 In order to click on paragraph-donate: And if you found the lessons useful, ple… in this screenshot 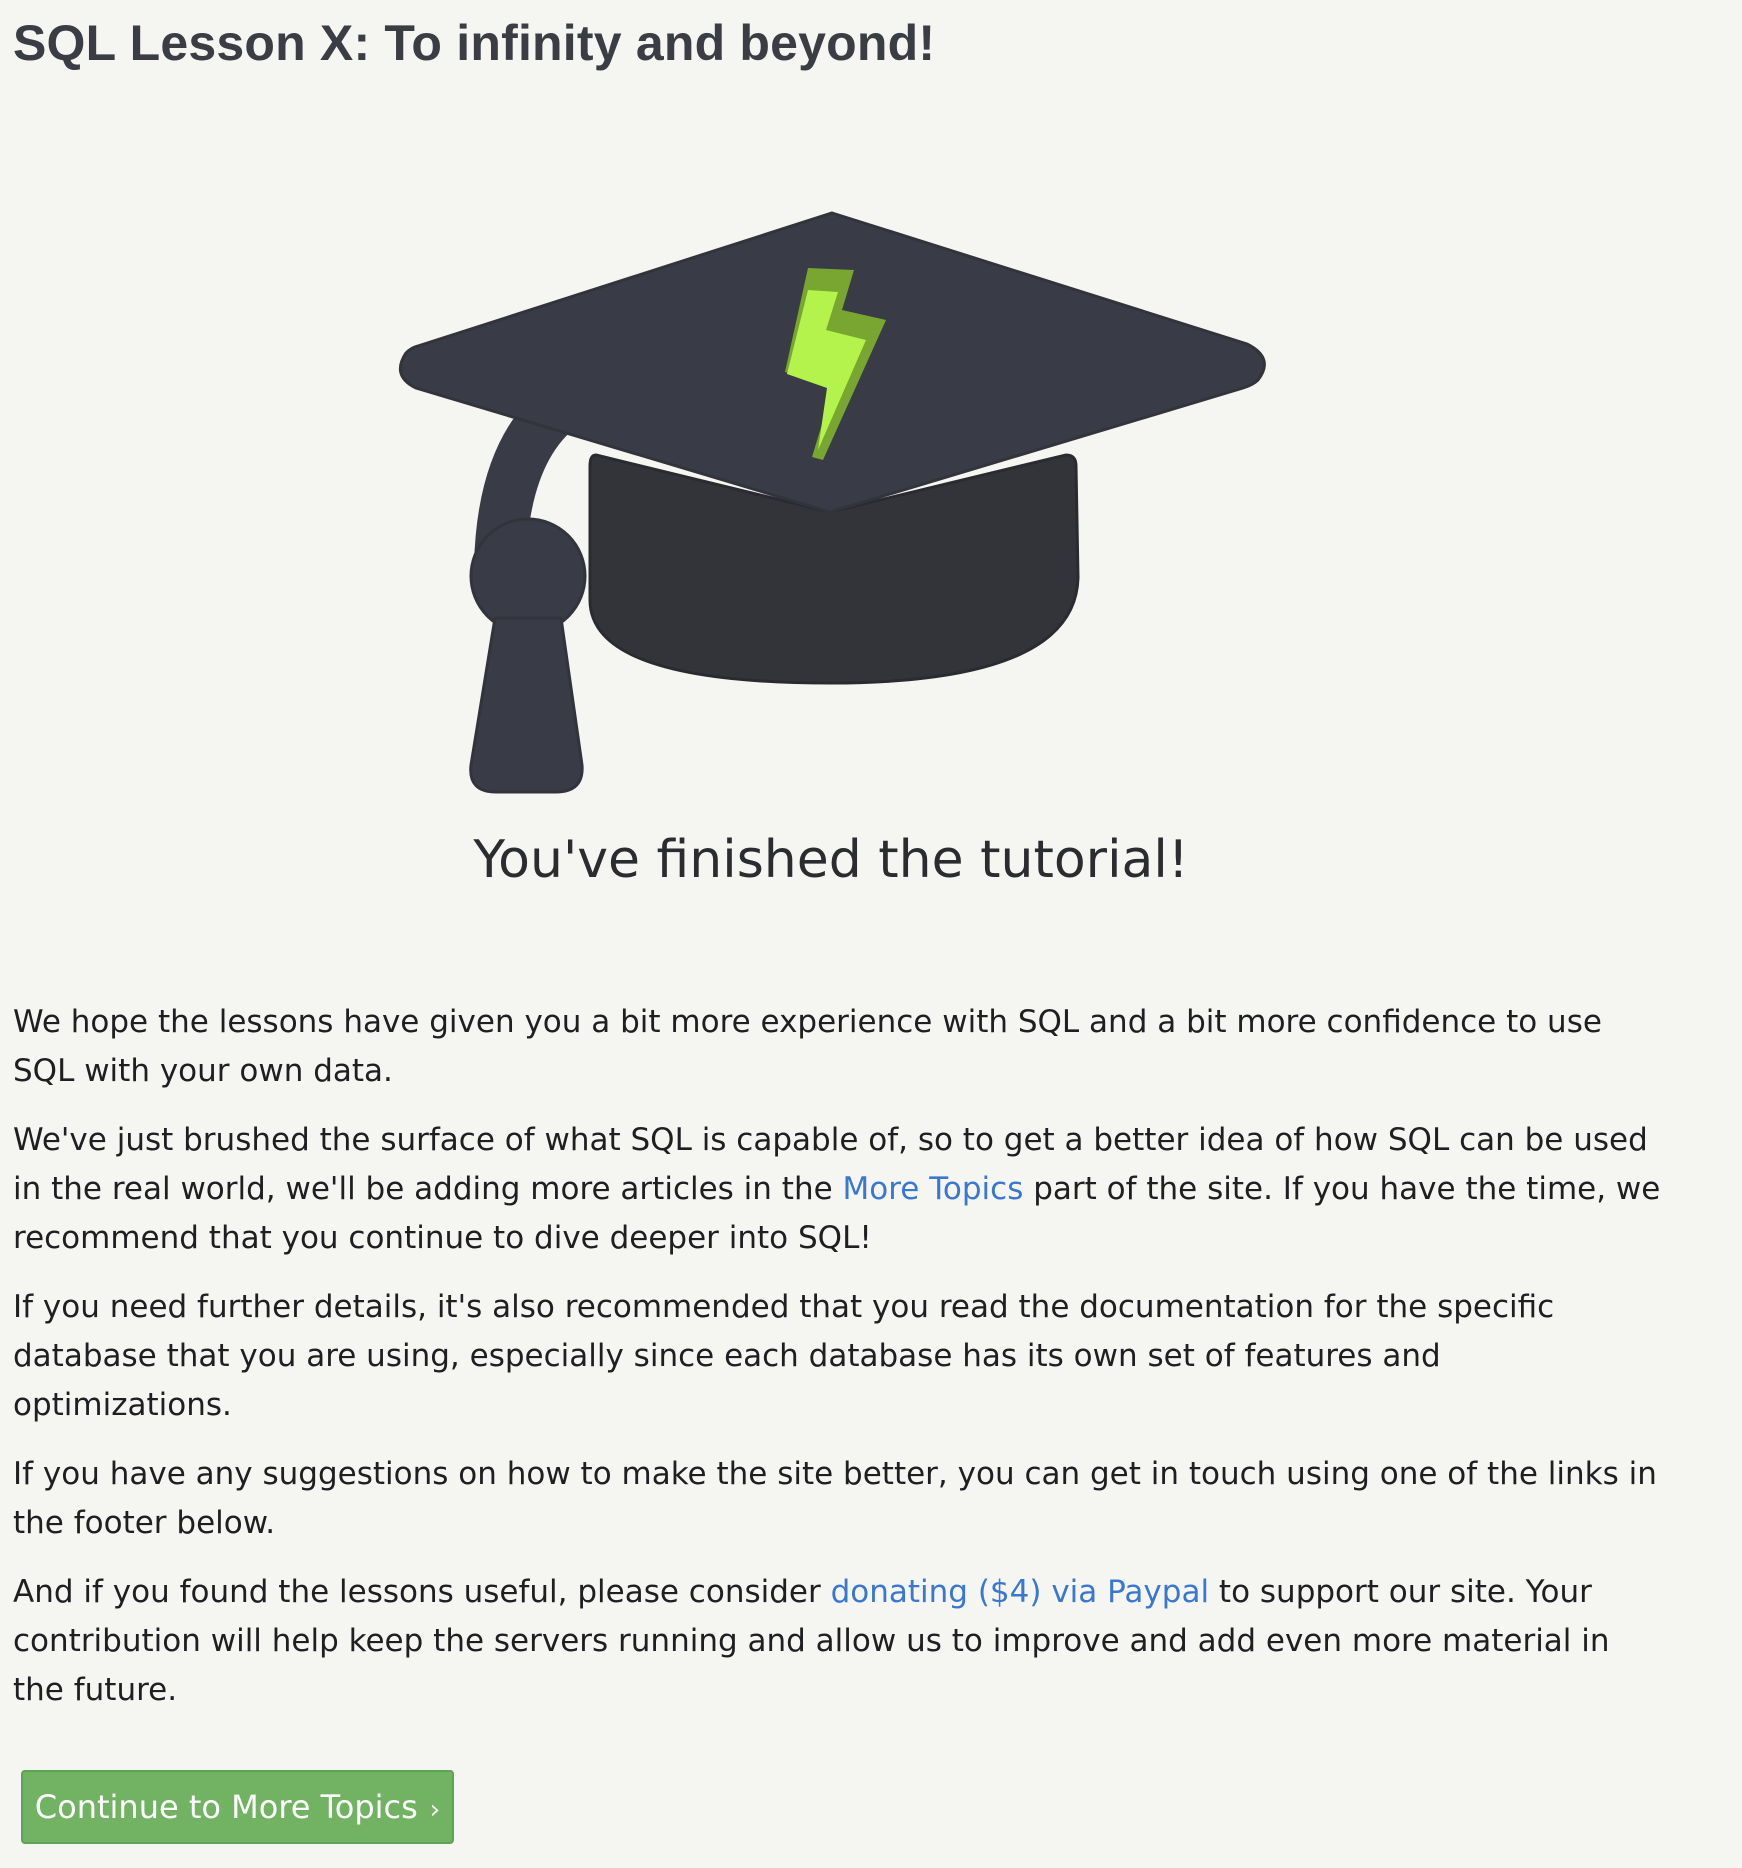, I will do `click(838, 1641)`.